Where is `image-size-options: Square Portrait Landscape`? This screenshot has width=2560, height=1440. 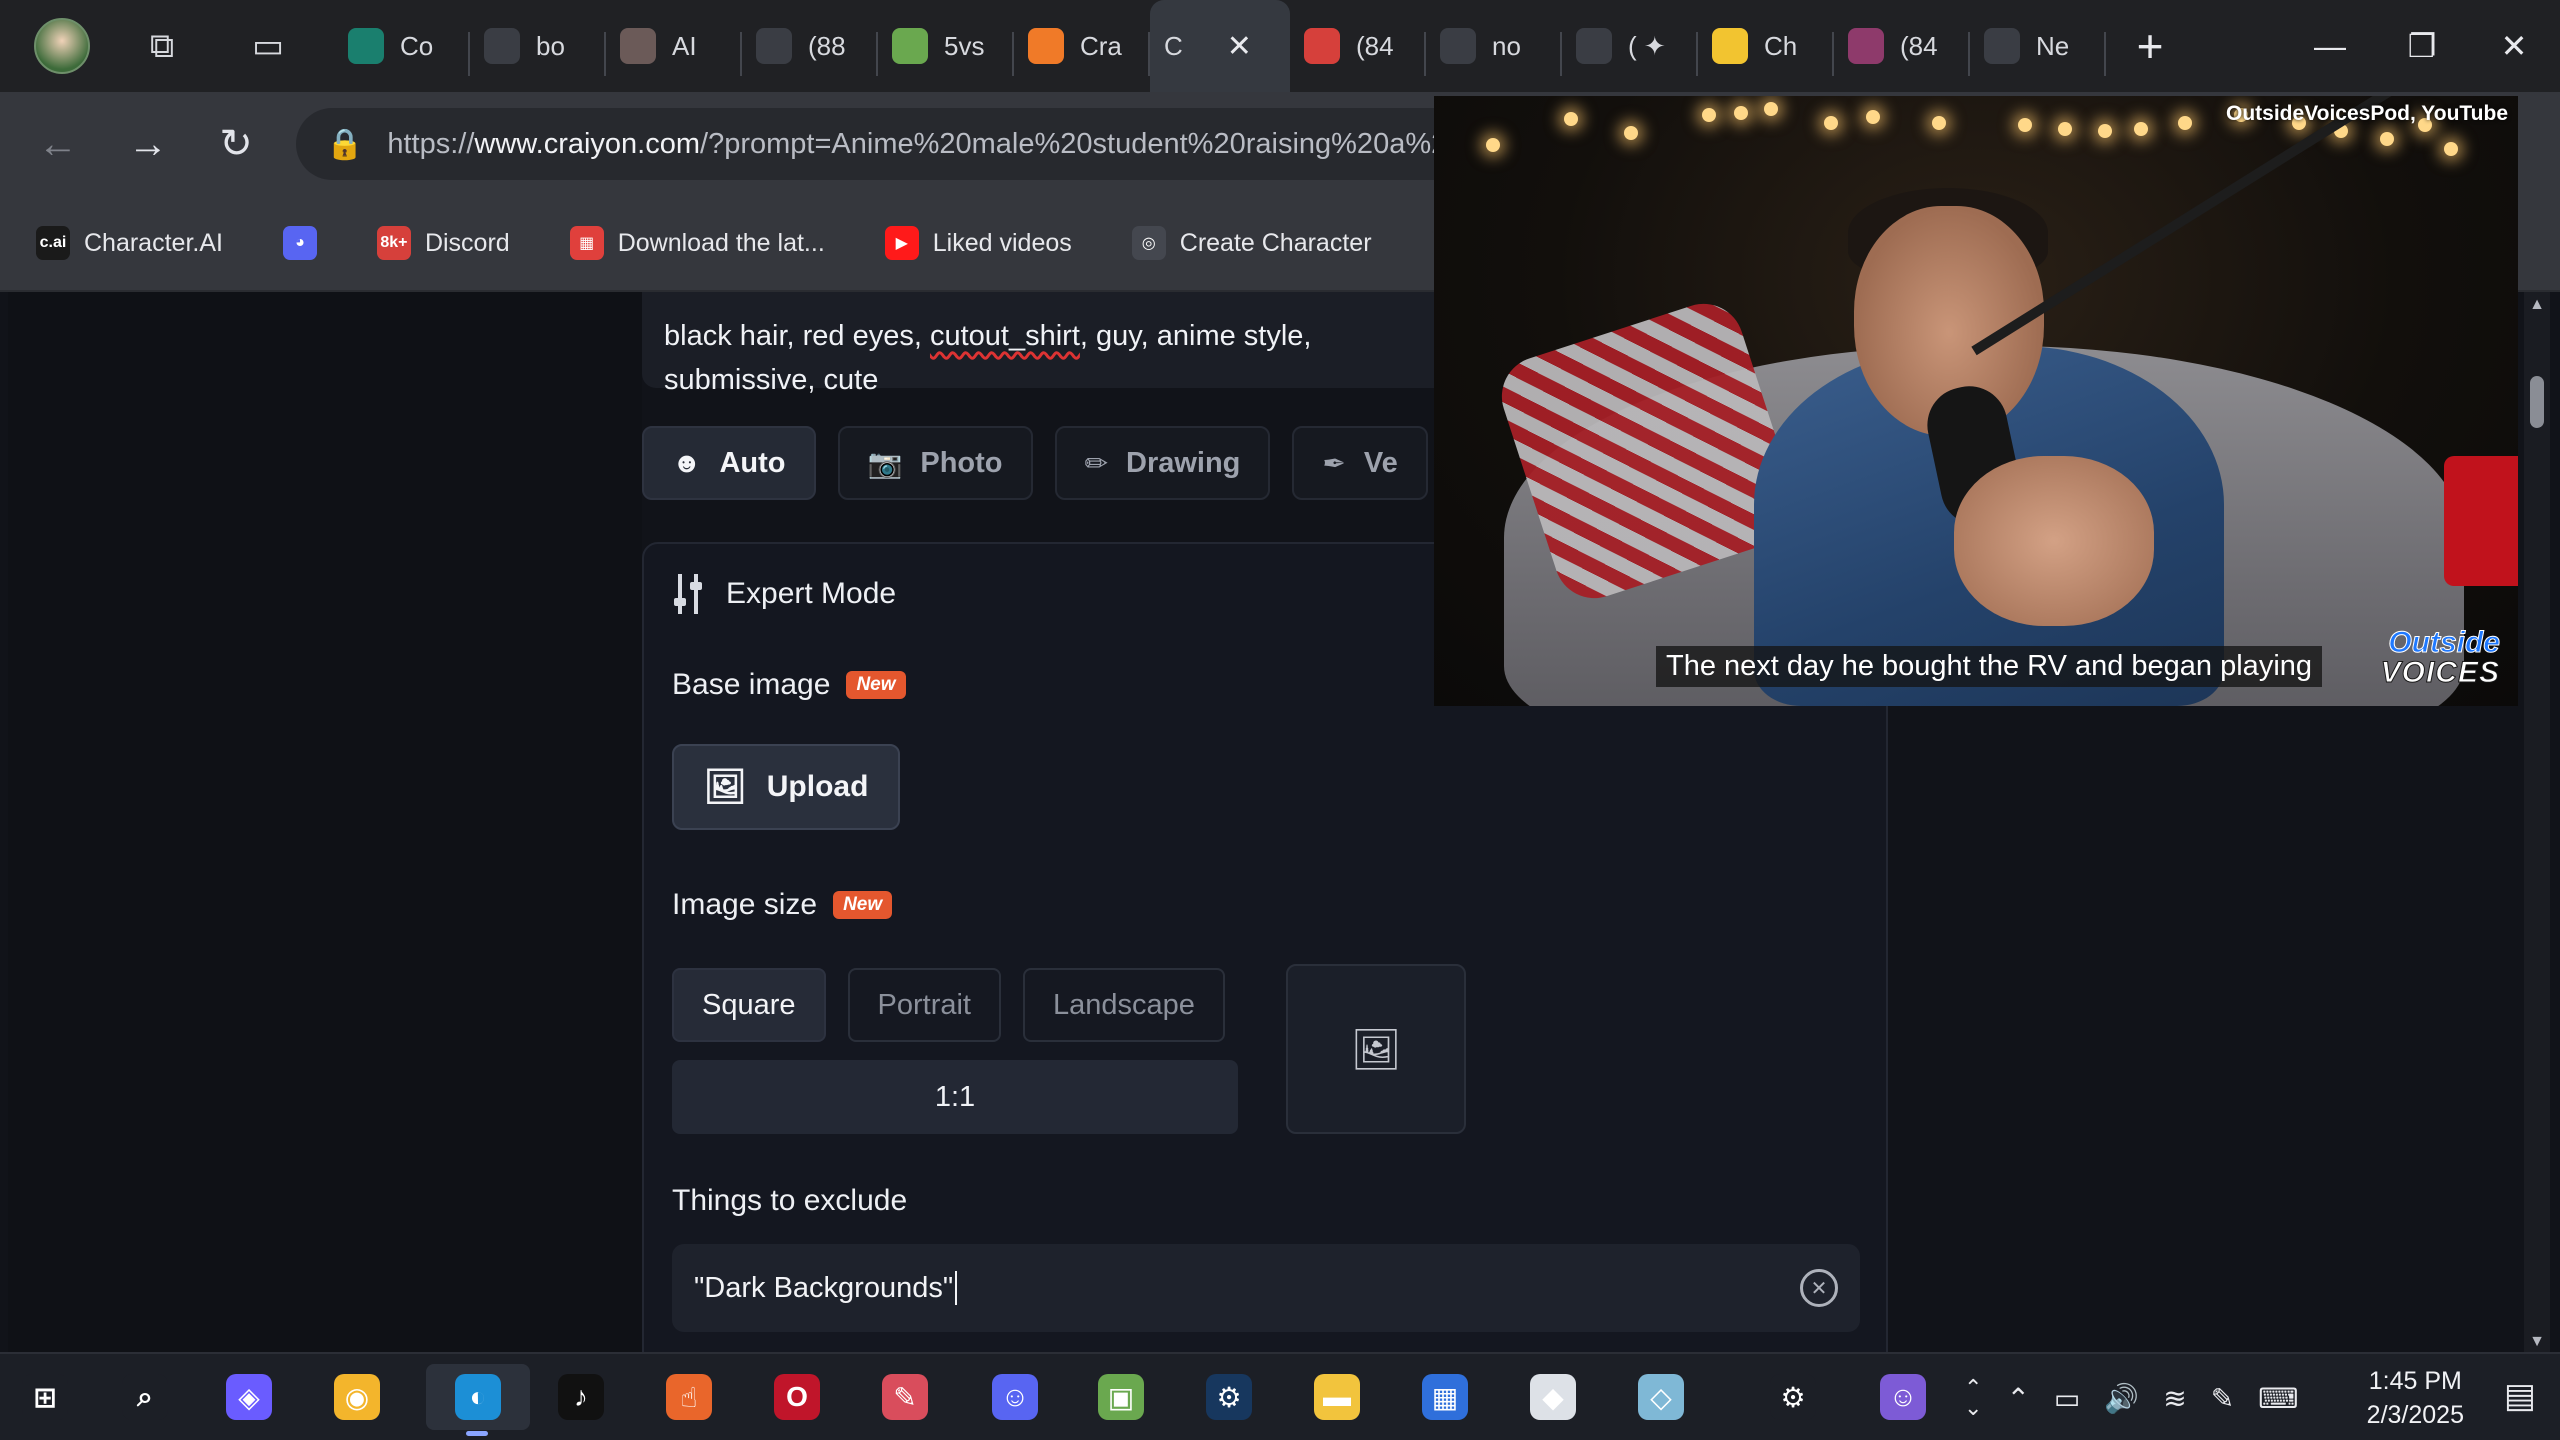
image-size-options: Square Portrait Landscape is located at coordinates (948, 1005).